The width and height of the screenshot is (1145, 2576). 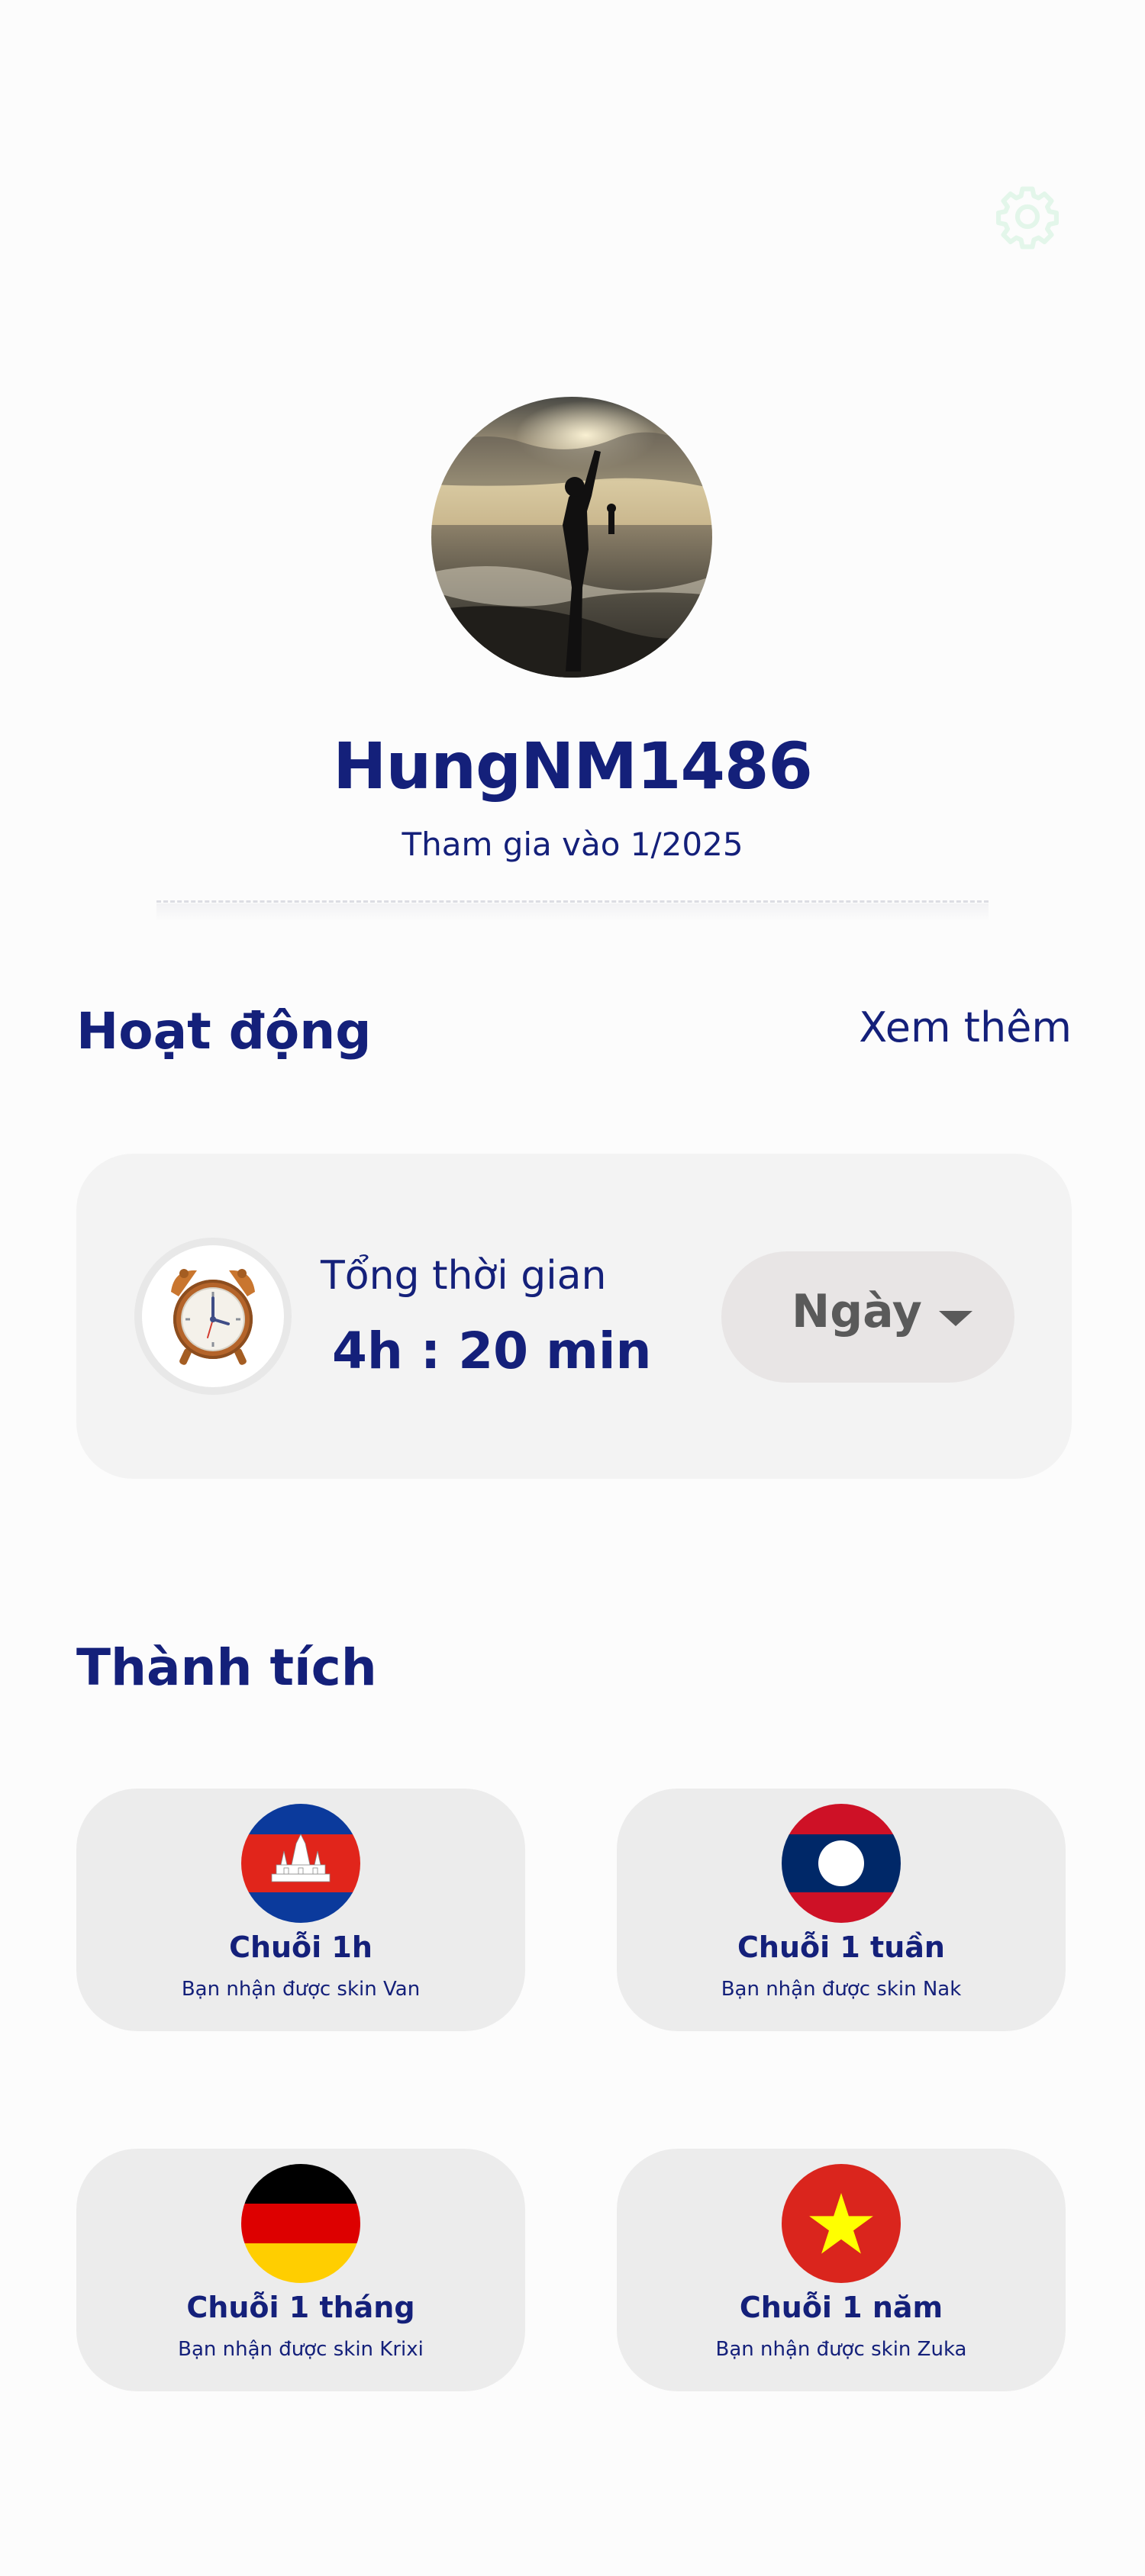 I want to click on username: HungNM1486, so click(x=573, y=766).